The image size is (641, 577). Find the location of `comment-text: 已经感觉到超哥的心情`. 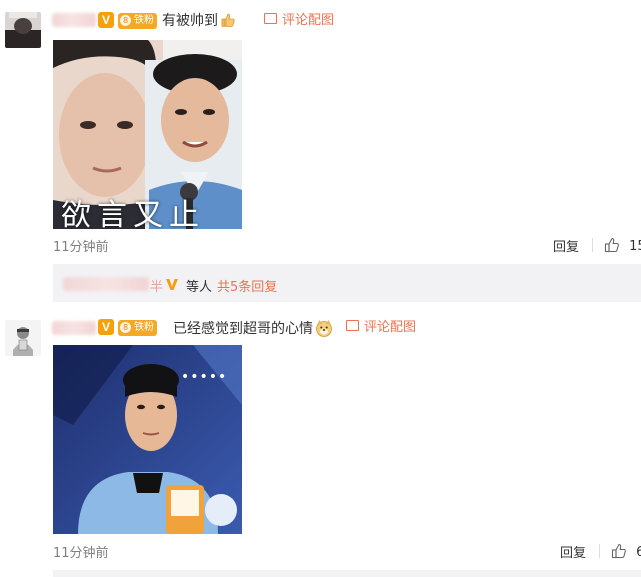

comment-text: 已经感觉到超哥的心情 is located at coordinates (253, 328).